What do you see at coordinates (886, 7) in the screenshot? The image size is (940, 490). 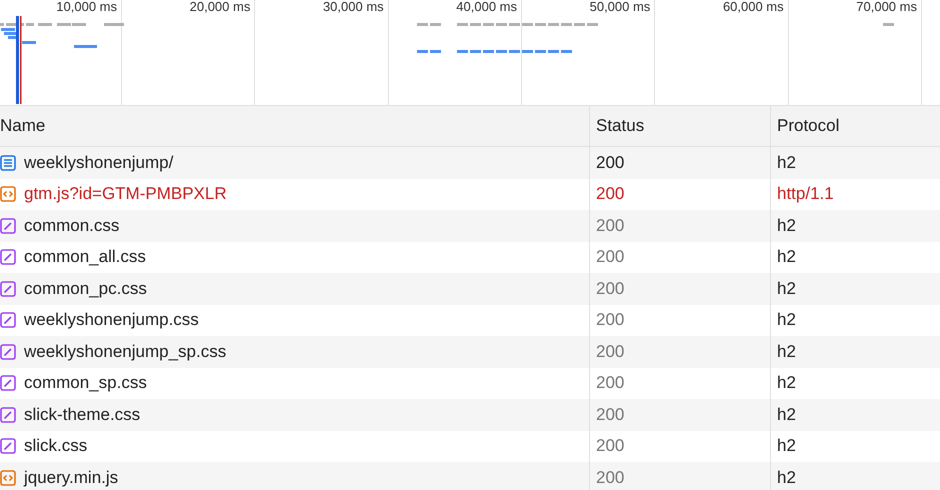 I see `time-tick-label: 70,000 ms` at bounding box center [886, 7].